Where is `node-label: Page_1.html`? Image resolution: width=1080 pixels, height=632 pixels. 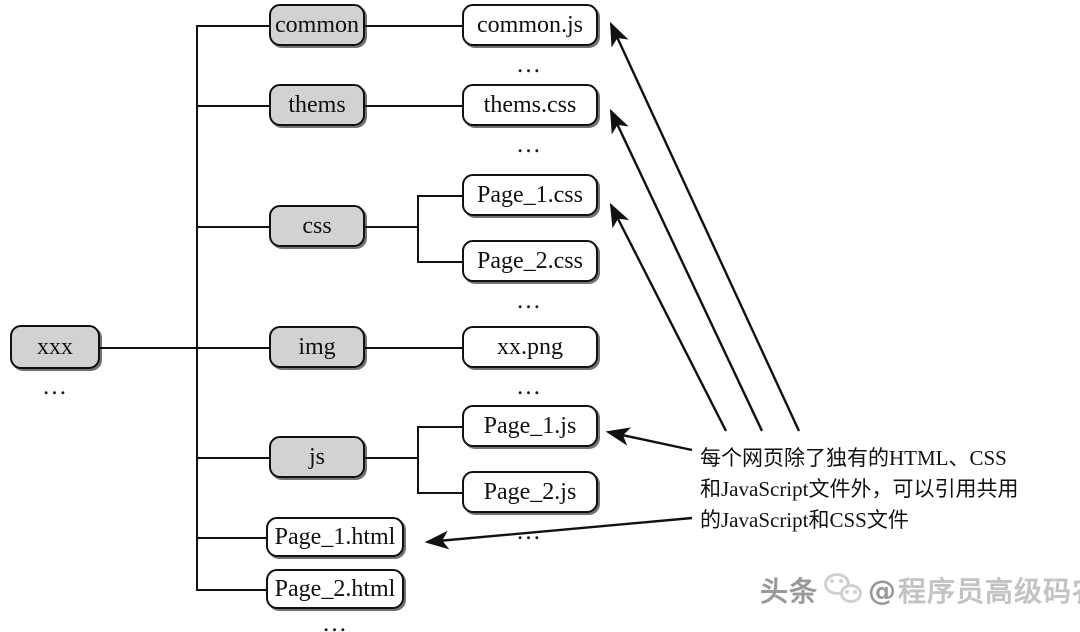 node-label: Page_1.html is located at coordinates (335, 537).